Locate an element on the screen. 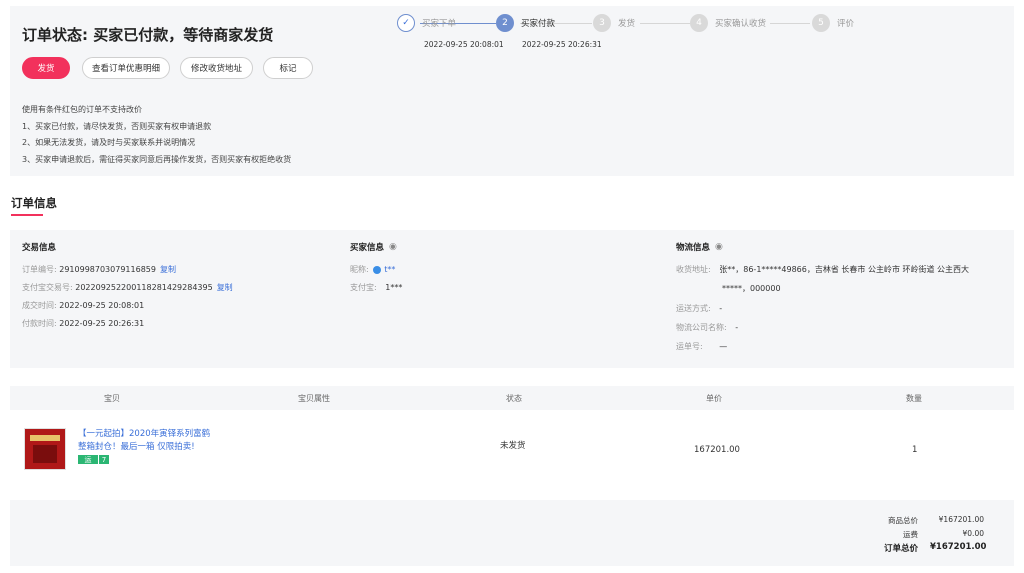  deal-time-row: 成交时间: 2022-09-25 20:08:01 is located at coordinates (83, 305).